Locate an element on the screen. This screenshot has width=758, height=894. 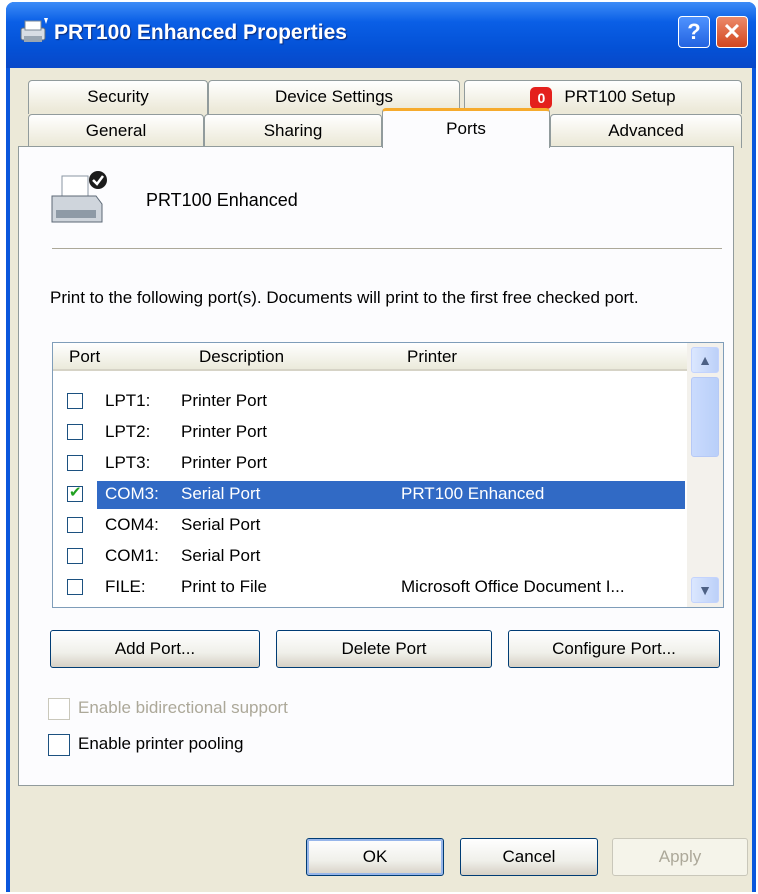
tab-label: Security is located at coordinates (118, 96).